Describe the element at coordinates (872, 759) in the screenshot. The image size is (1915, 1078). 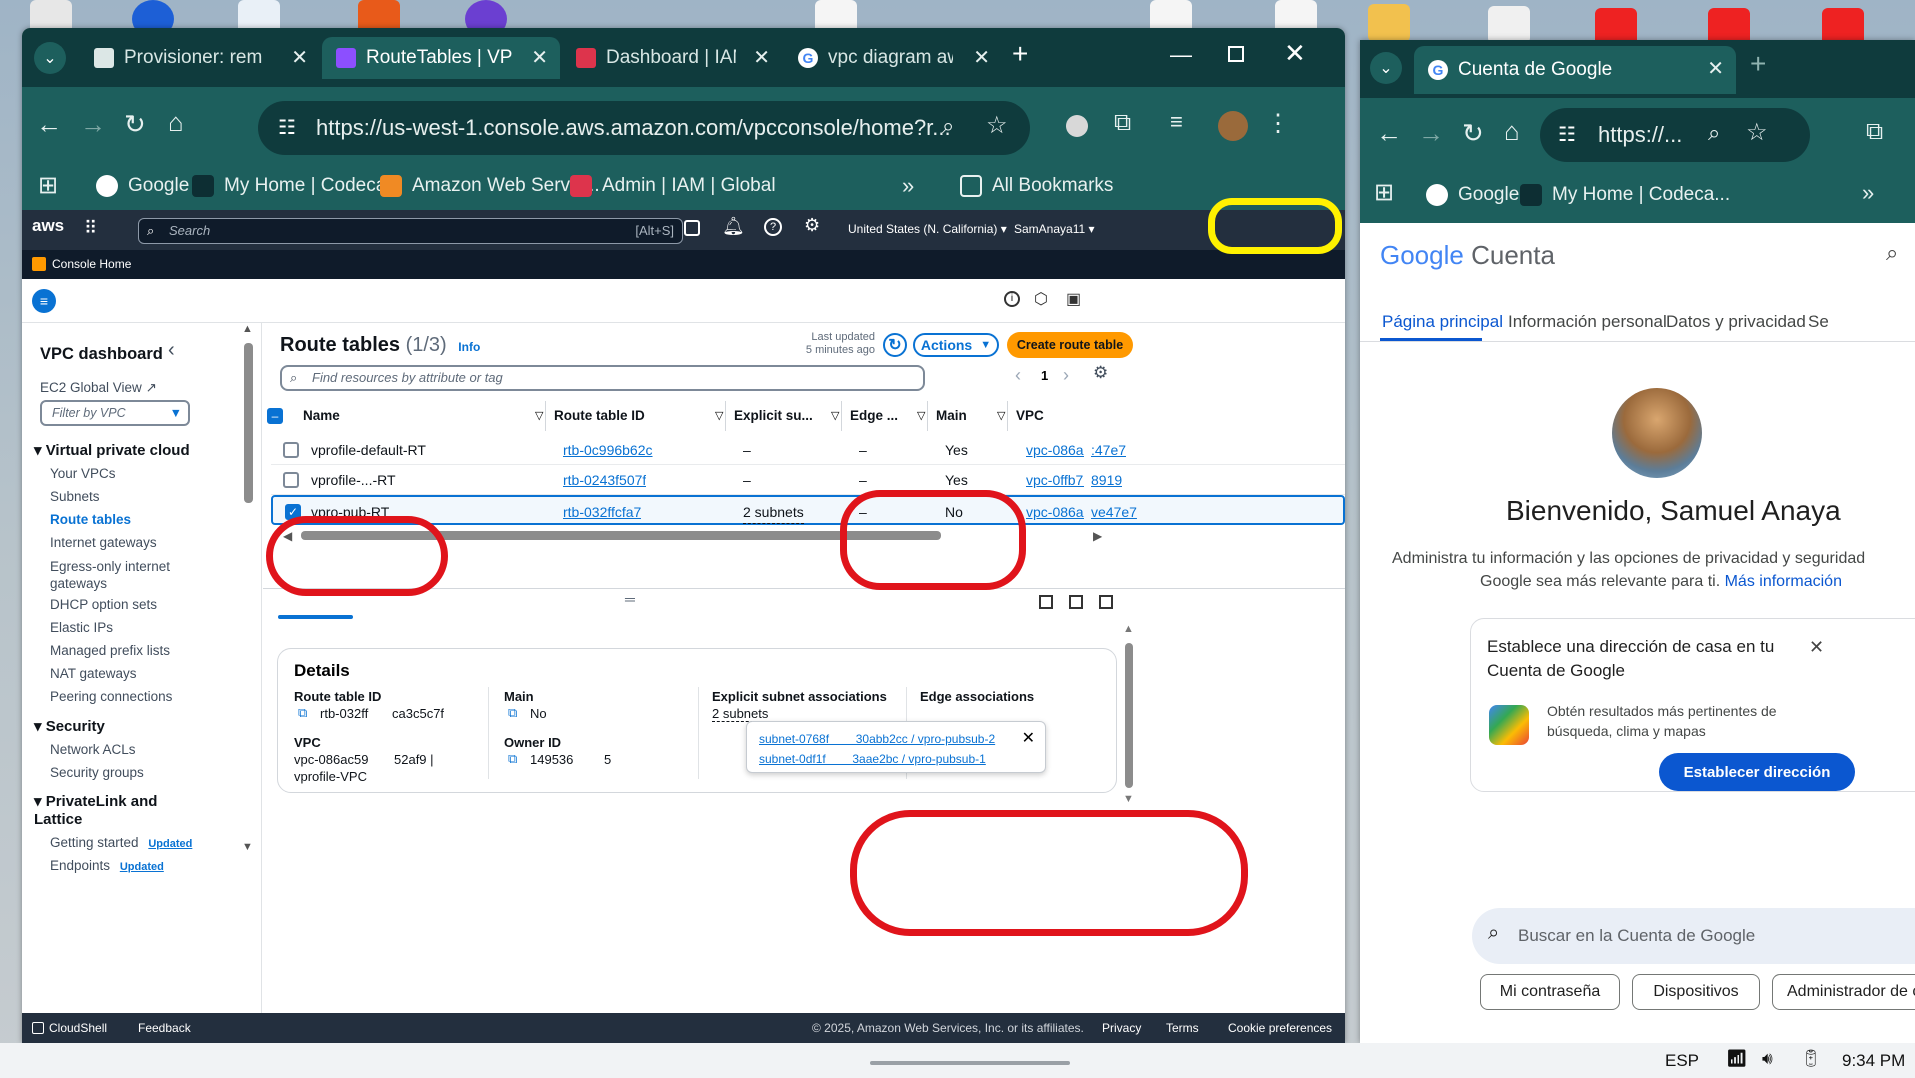
I see `subnet-link: subnet-0df1f 3aae2bc / vpro-pubsub-1` at that location.